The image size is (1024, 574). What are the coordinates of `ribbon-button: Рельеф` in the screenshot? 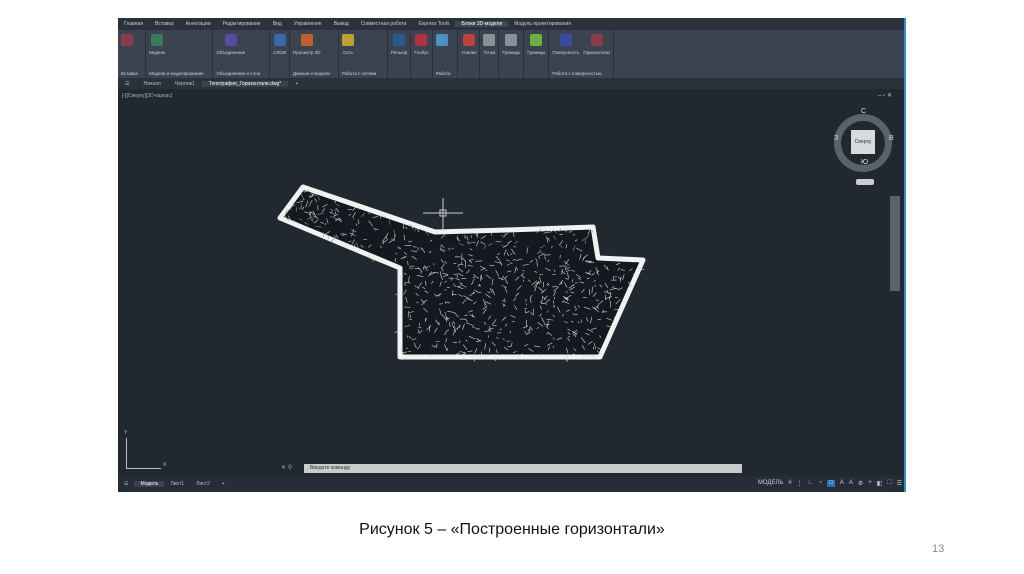 It's located at (399, 44).